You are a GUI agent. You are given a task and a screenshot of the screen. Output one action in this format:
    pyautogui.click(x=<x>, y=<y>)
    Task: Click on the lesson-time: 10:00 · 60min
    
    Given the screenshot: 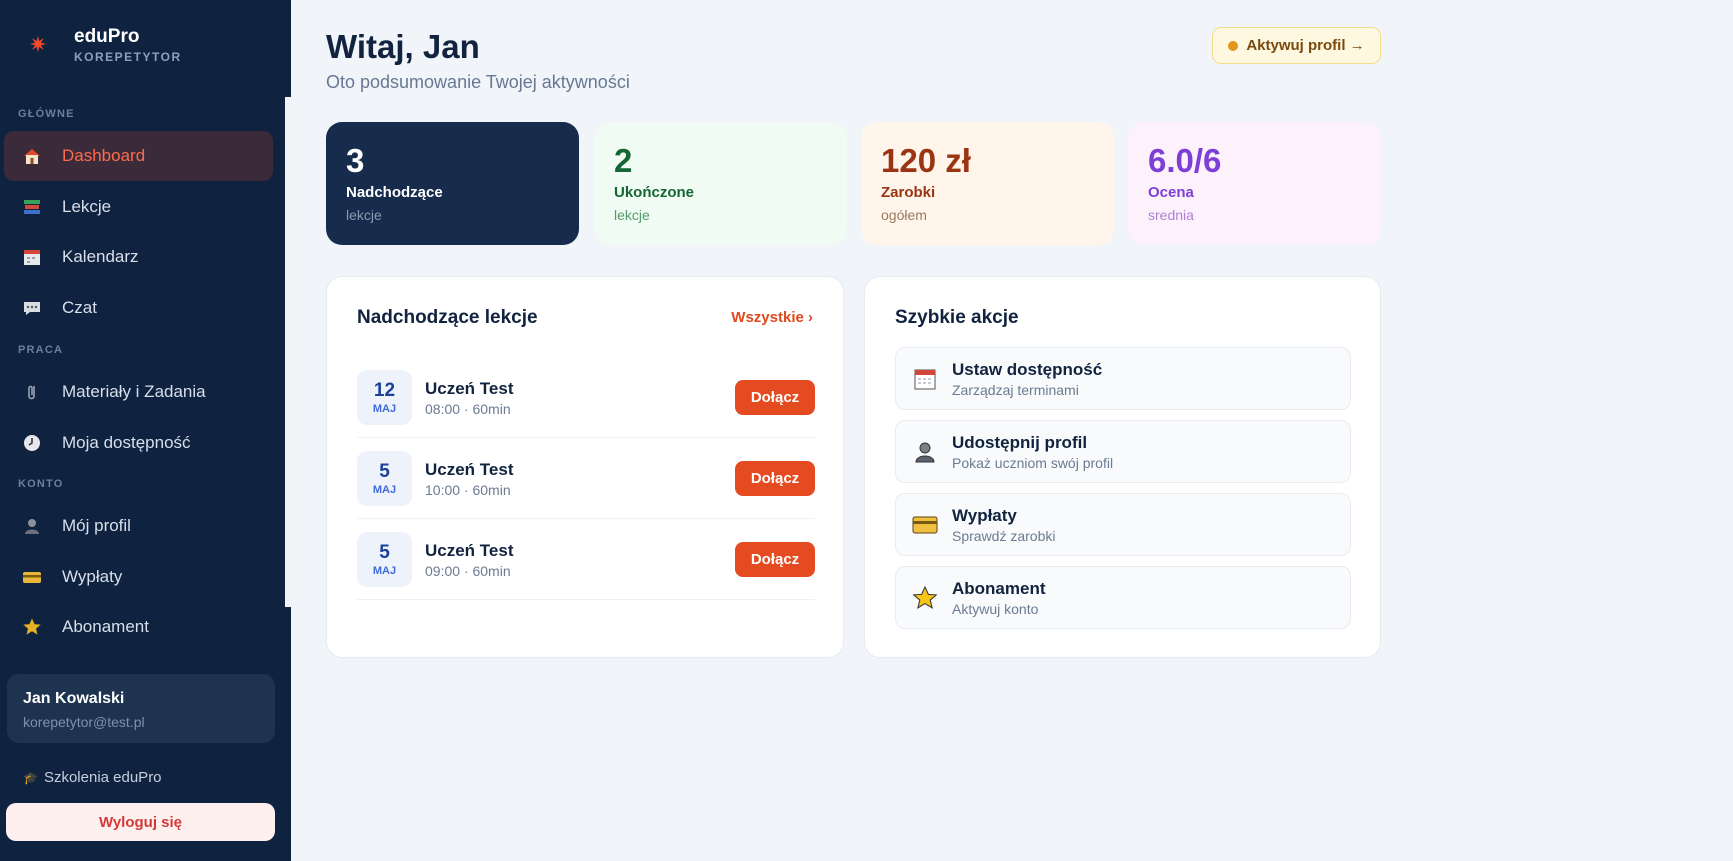 What is the action you would take?
    pyautogui.click(x=468, y=489)
    